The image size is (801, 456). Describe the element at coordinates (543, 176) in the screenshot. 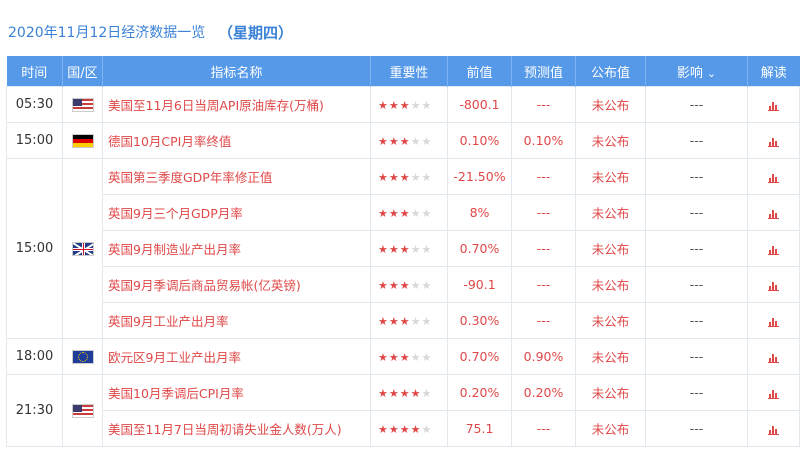

I see `forecast-value: ---` at that location.